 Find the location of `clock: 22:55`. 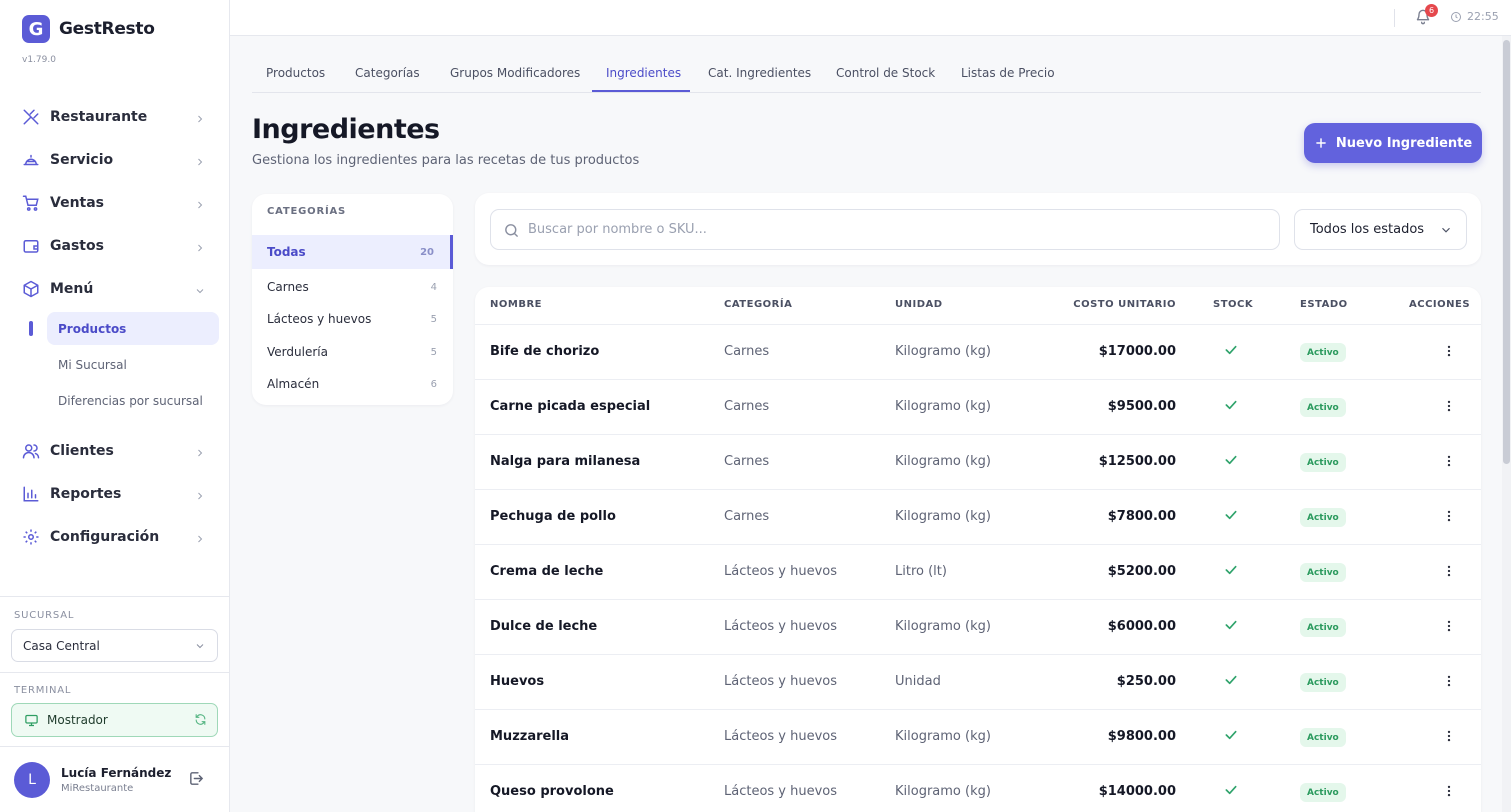

clock: 22:55 is located at coordinates (1474, 16).